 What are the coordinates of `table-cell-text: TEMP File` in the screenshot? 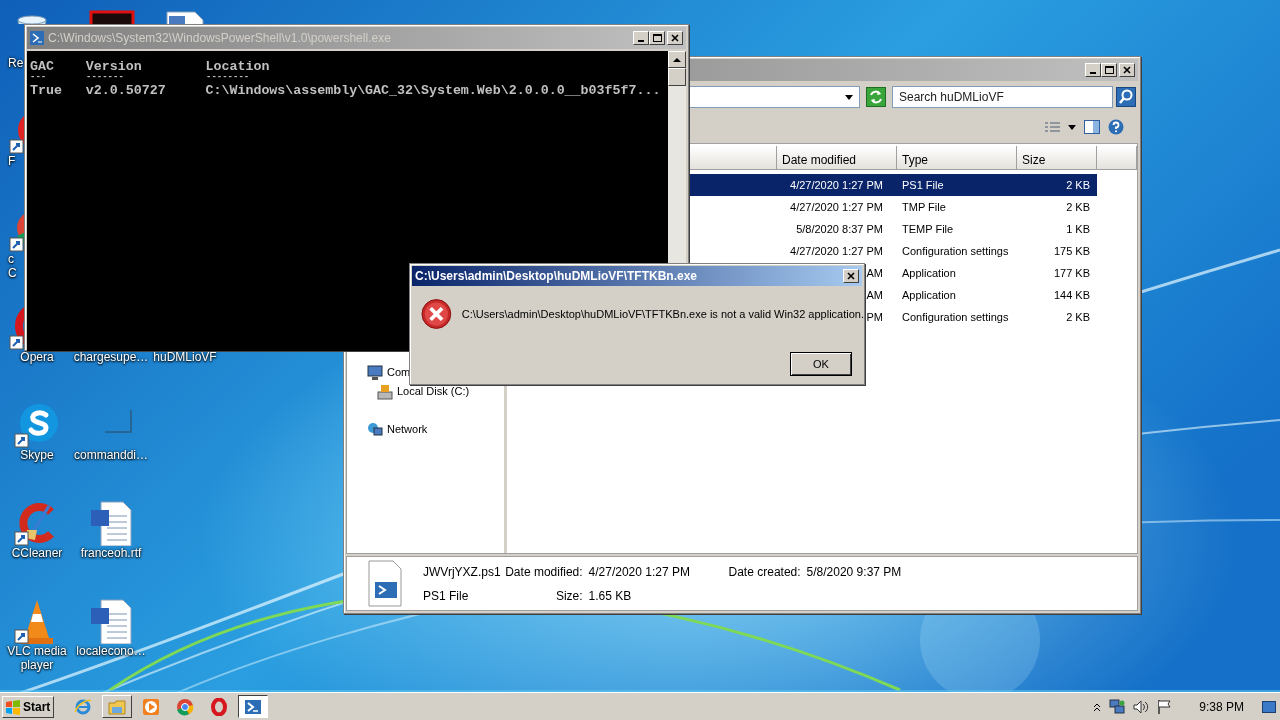 It's located at (928, 229).